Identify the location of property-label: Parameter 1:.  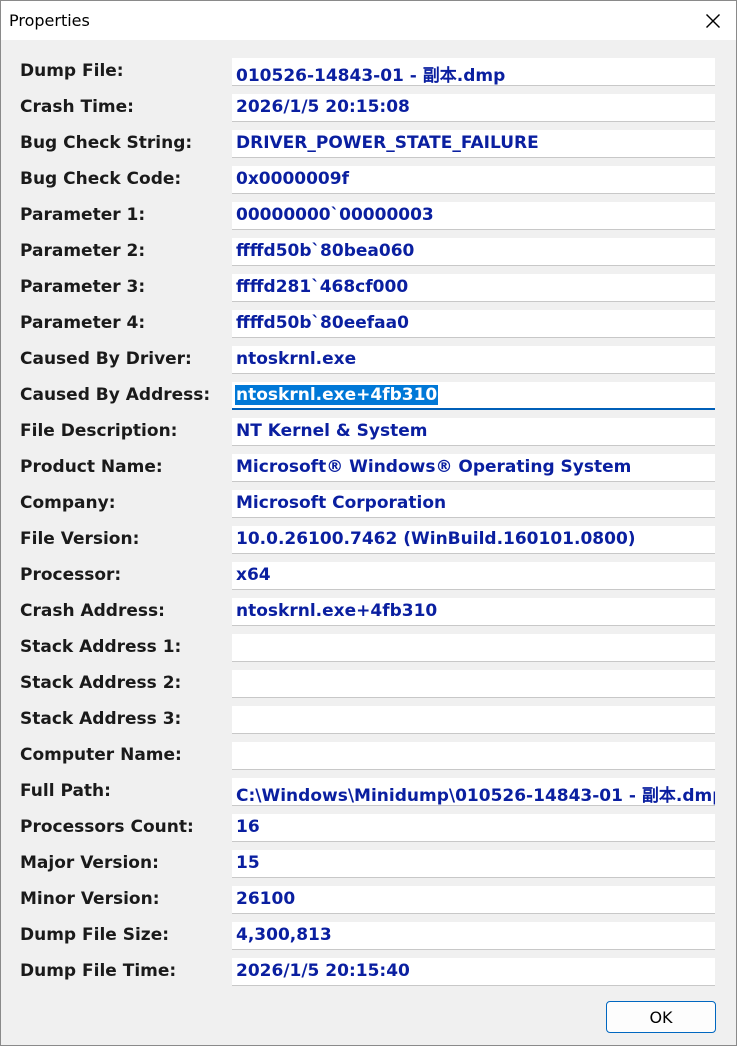
(83, 215).